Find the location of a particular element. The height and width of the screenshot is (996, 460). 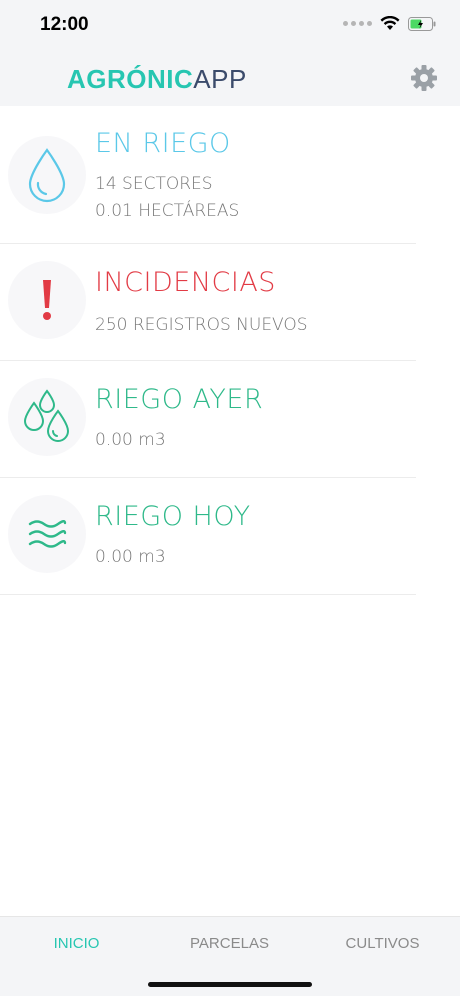

status-bar: 12:00 is located at coordinates (230, 25).